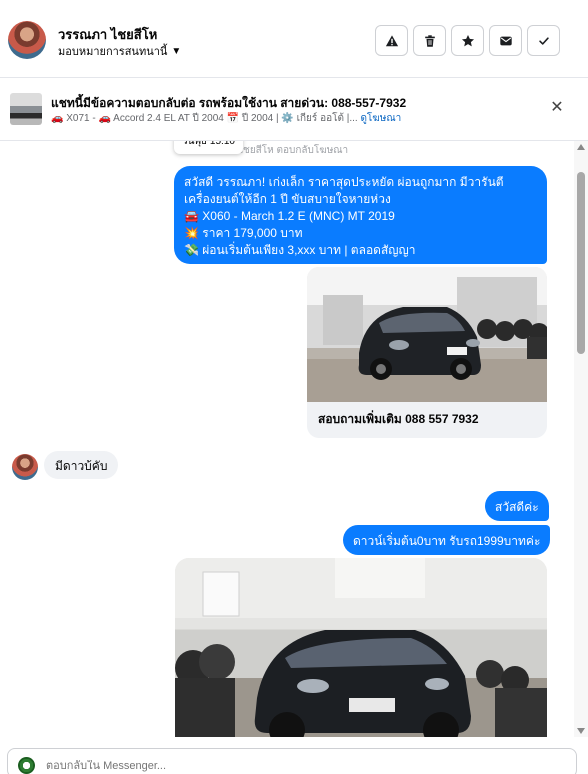 The width and height of the screenshot is (588, 774). I want to click on mark-done-button, so click(543, 40).